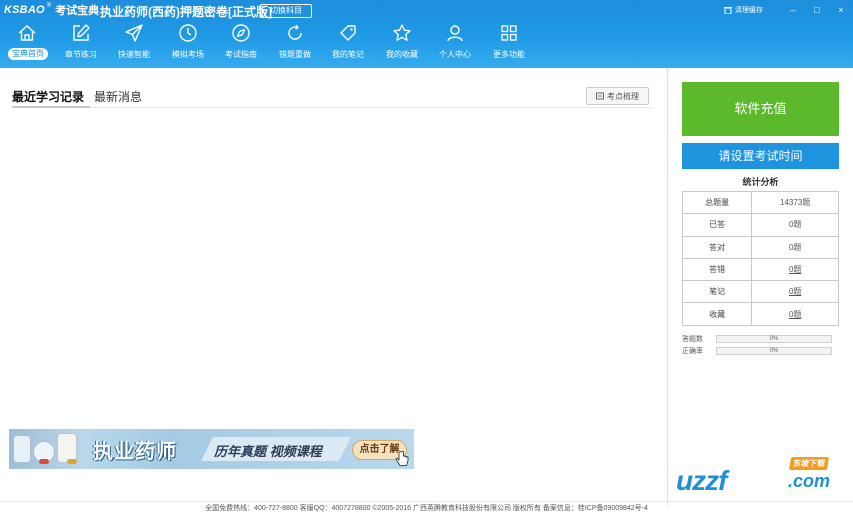 The height and width of the screenshot is (515, 853). Describe the element at coordinates (188, 43) in the screenshot. I see `nav-item-mock-exam: 模拟考场` at that location.